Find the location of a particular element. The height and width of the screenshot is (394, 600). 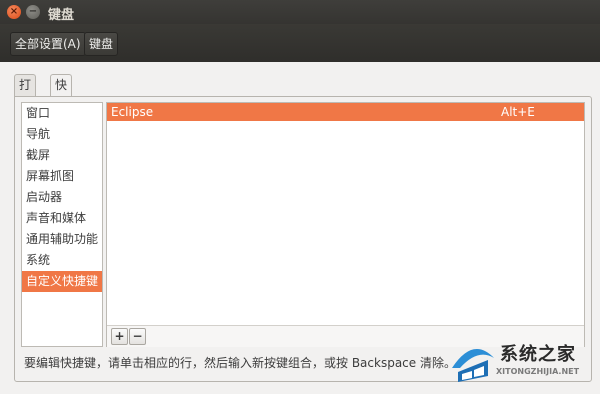

category-item-system: 系统 is located at coordinates (62, 260).